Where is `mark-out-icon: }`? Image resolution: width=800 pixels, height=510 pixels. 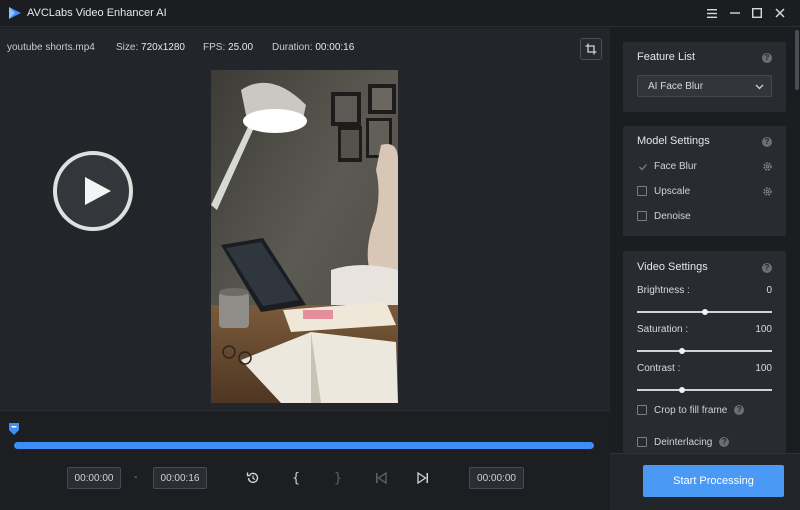 mark-out-icon: } is located at coordinates (338, 478).